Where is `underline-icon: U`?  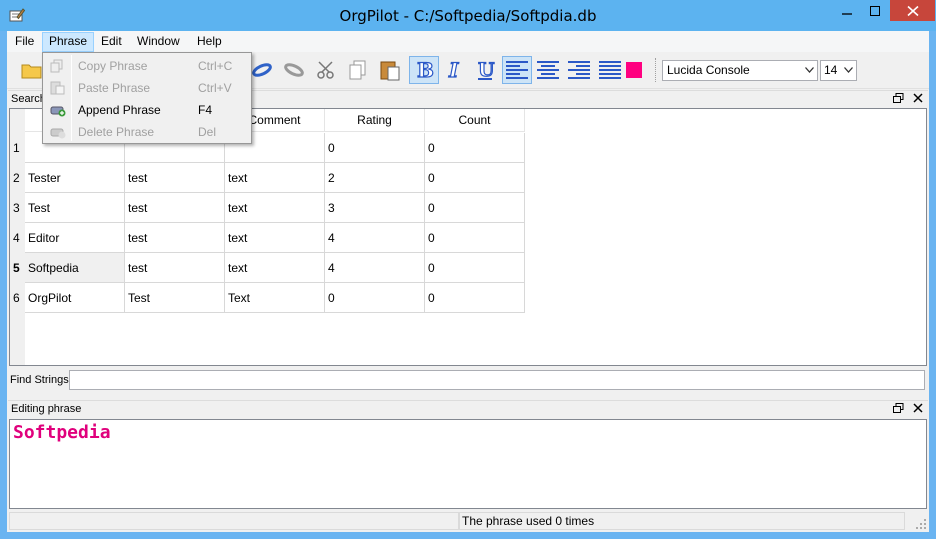
underline-icon: U is located at coordinates (486, 70).